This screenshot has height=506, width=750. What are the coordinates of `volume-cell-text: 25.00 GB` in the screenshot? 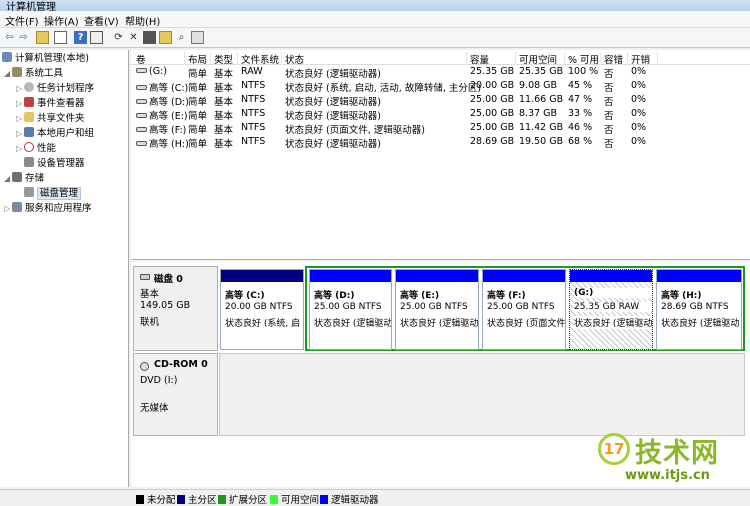 It's located at (492, 127).